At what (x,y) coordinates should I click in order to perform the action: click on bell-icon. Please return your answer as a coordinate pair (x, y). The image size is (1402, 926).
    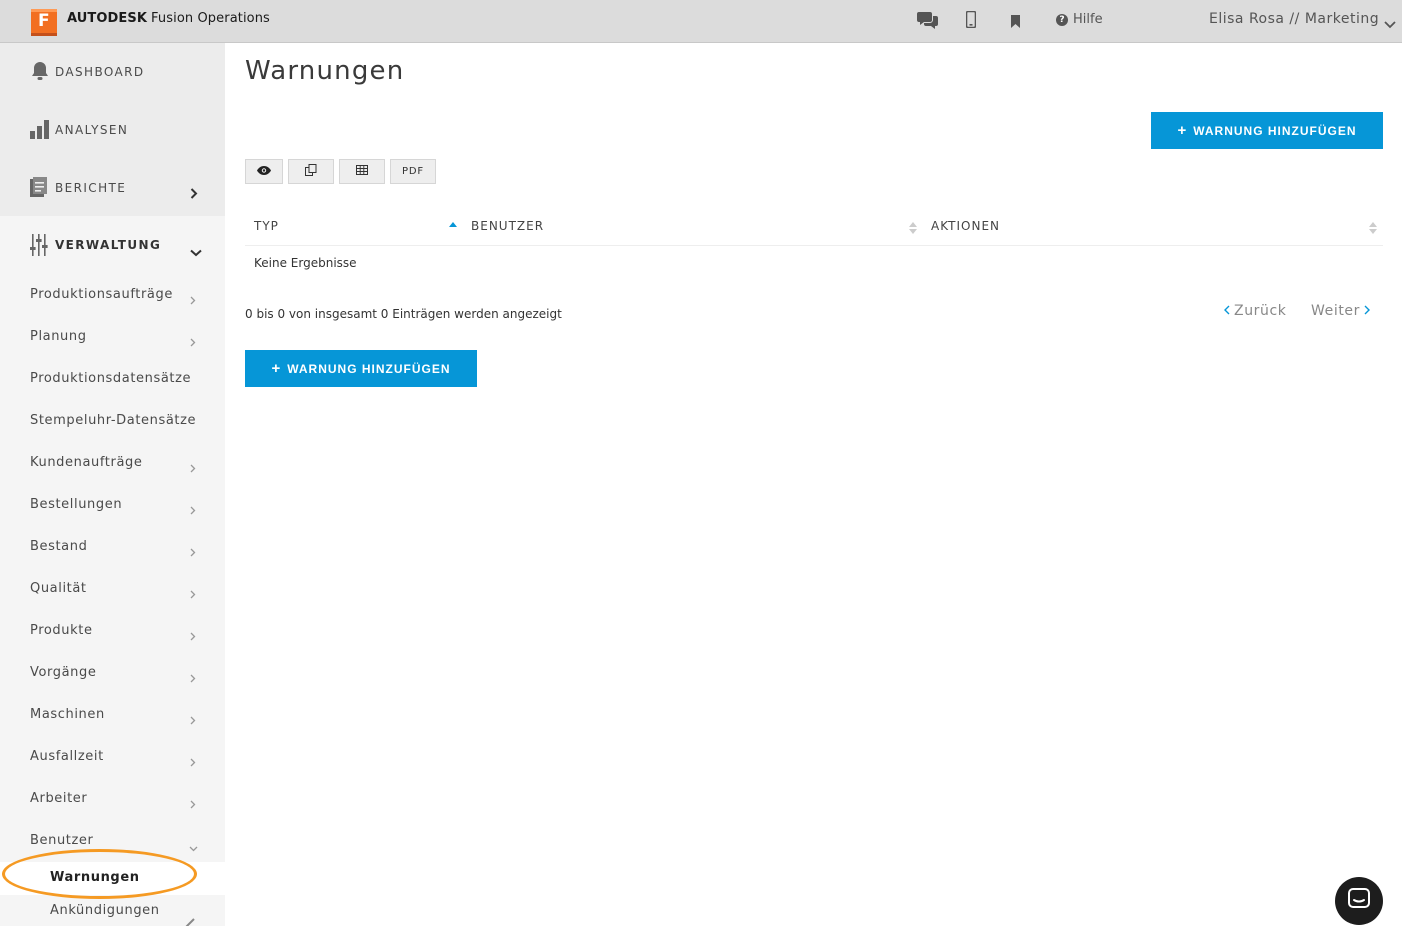
    Looking at the image, I should click on (40, 71).